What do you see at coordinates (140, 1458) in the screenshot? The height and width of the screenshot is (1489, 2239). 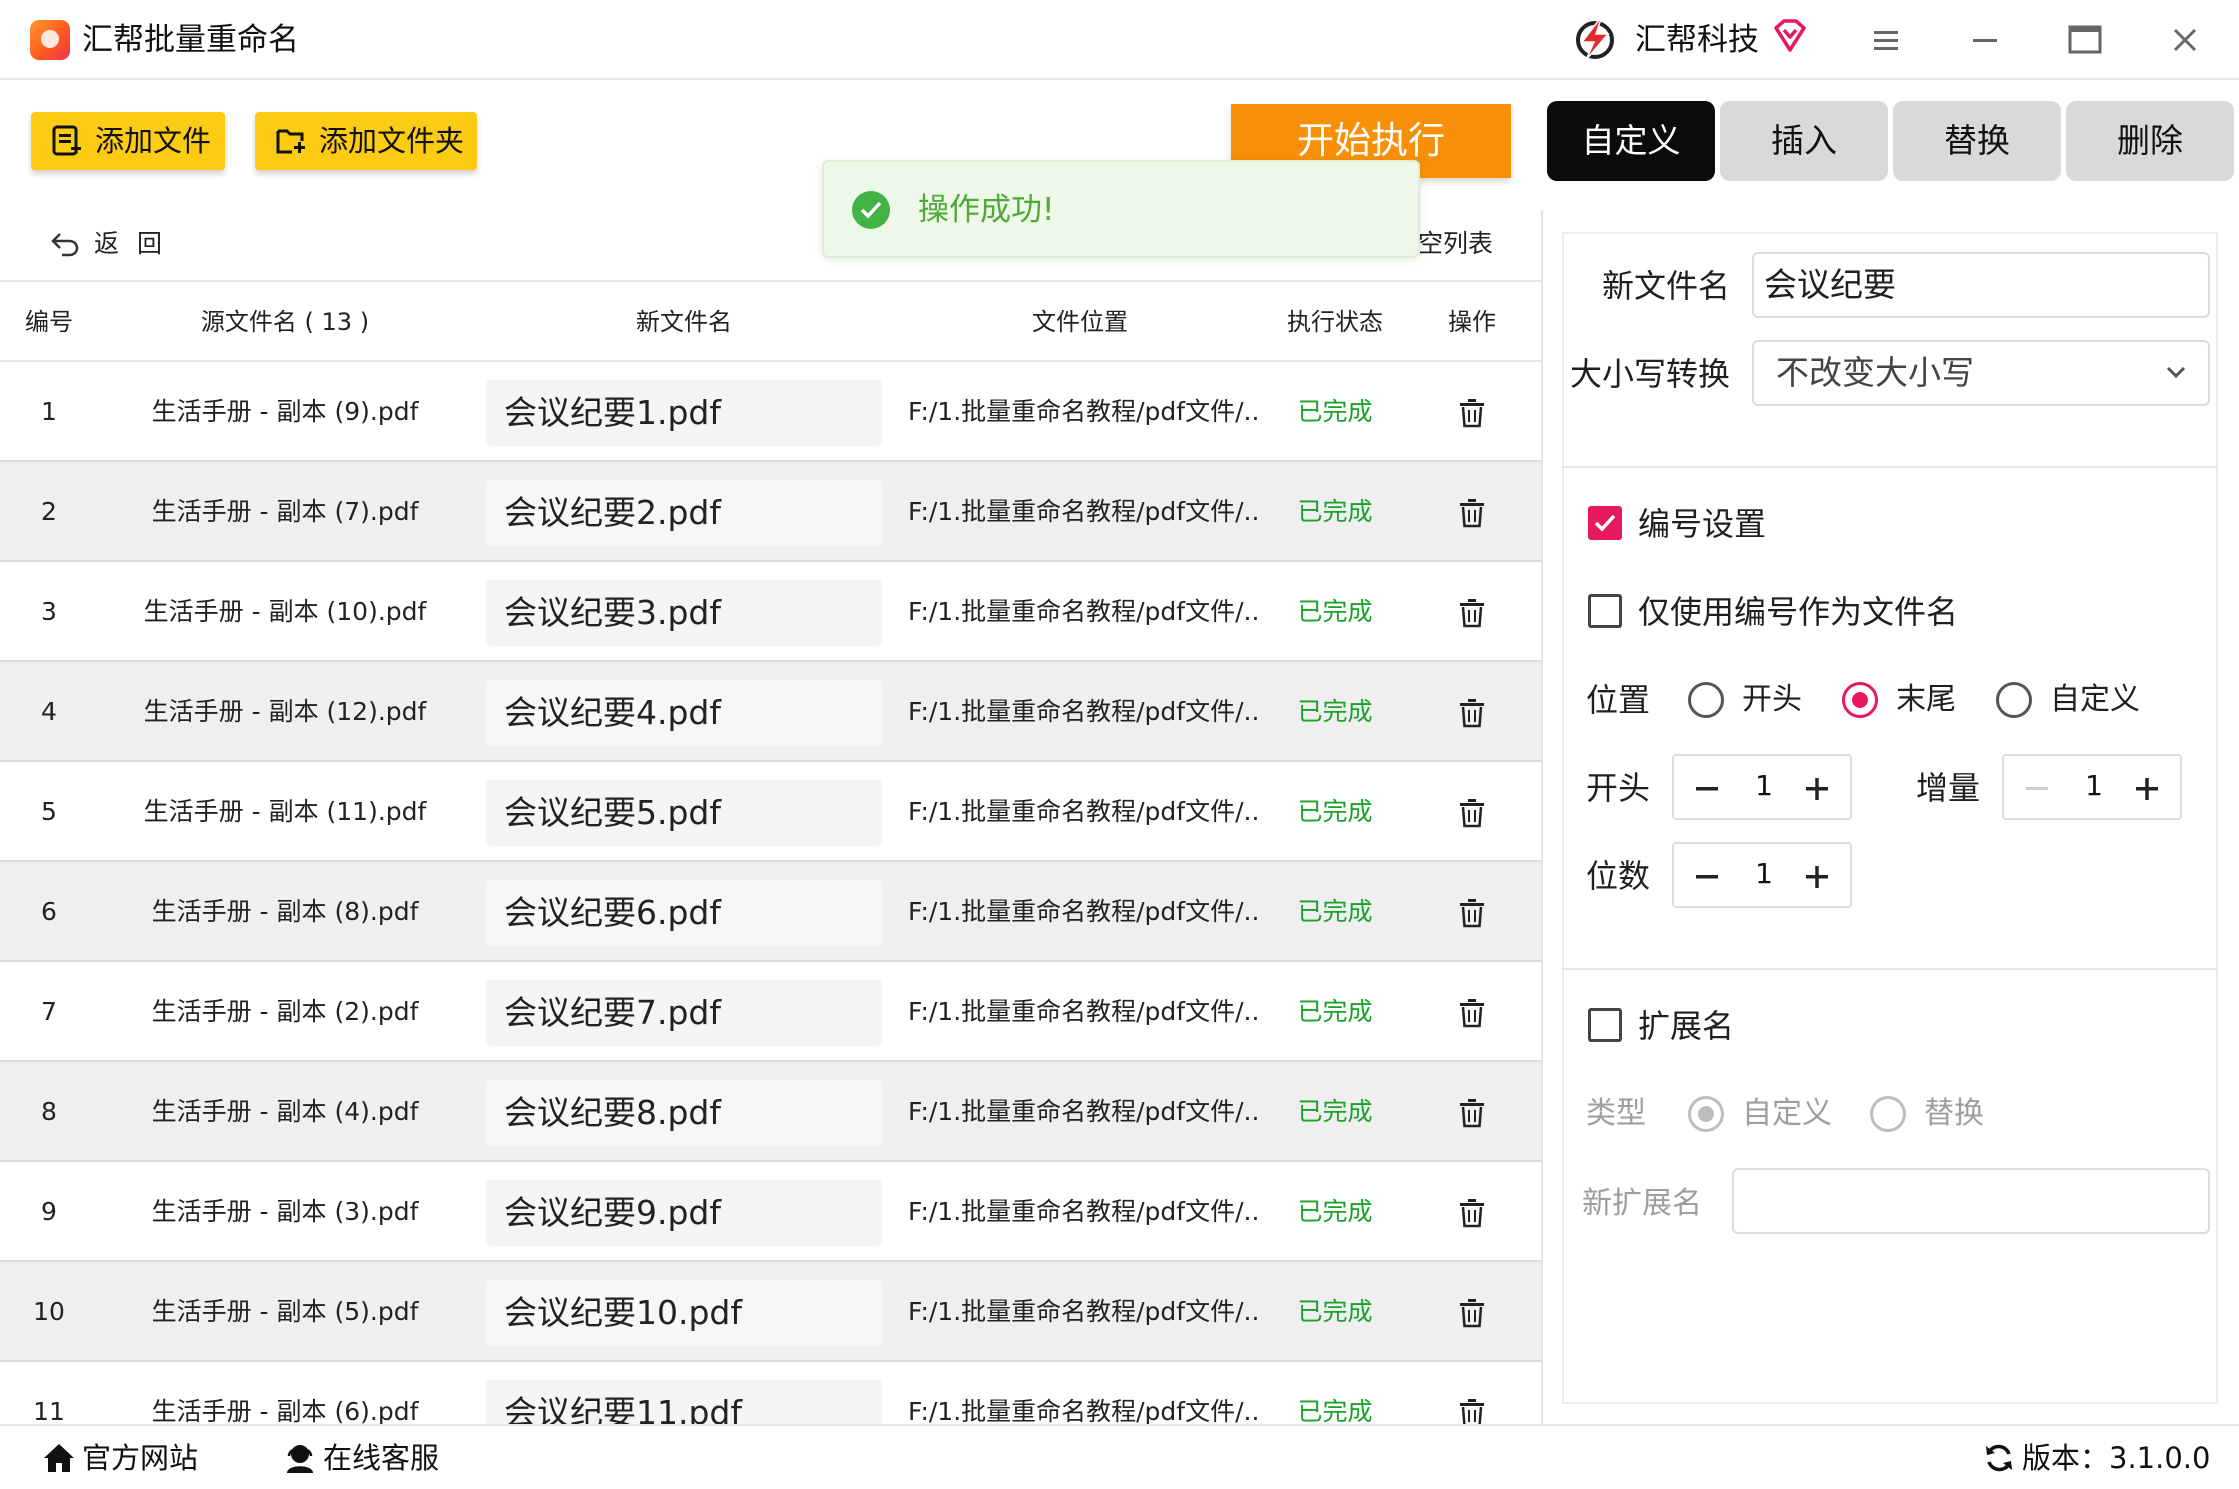 I see `website-label: 官方网站` at bounding box center [140, 1458].